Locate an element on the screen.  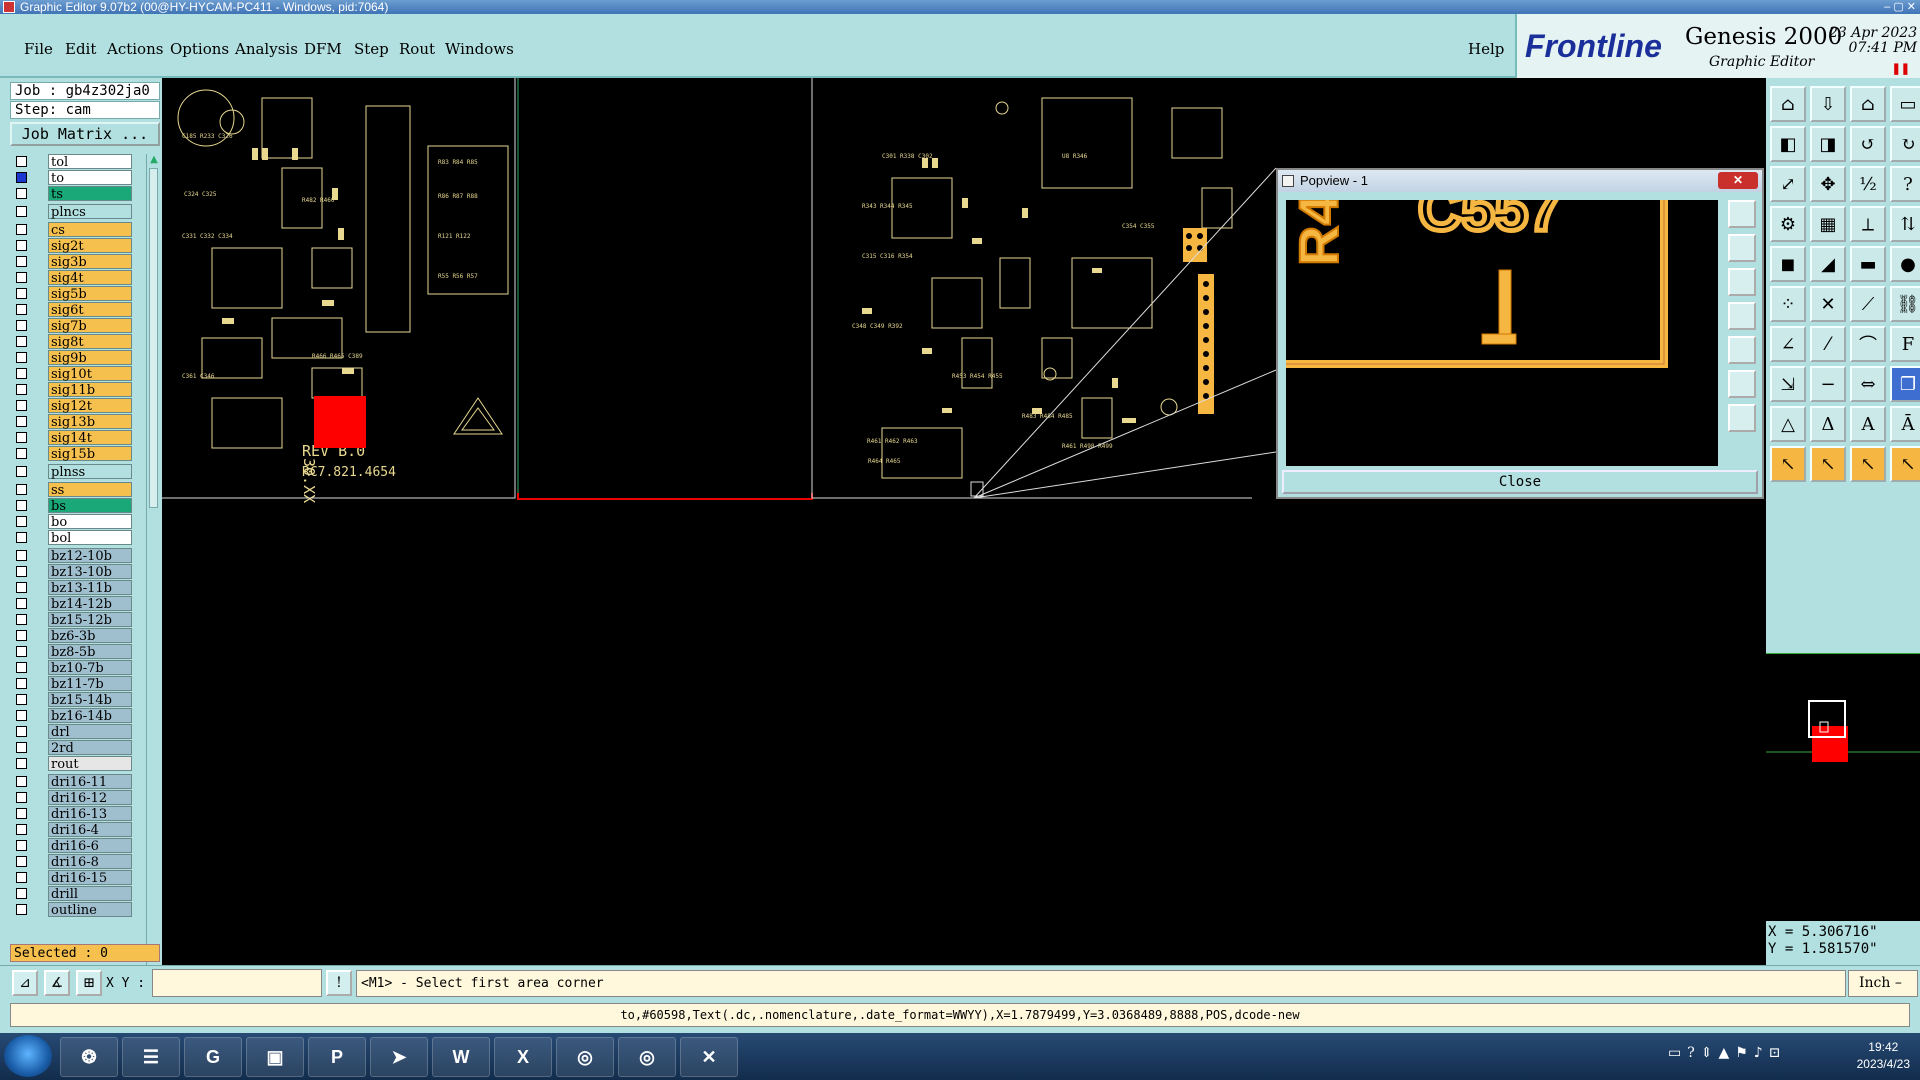
zoom-text-c: C557 is located at coordinates (1490, 223).